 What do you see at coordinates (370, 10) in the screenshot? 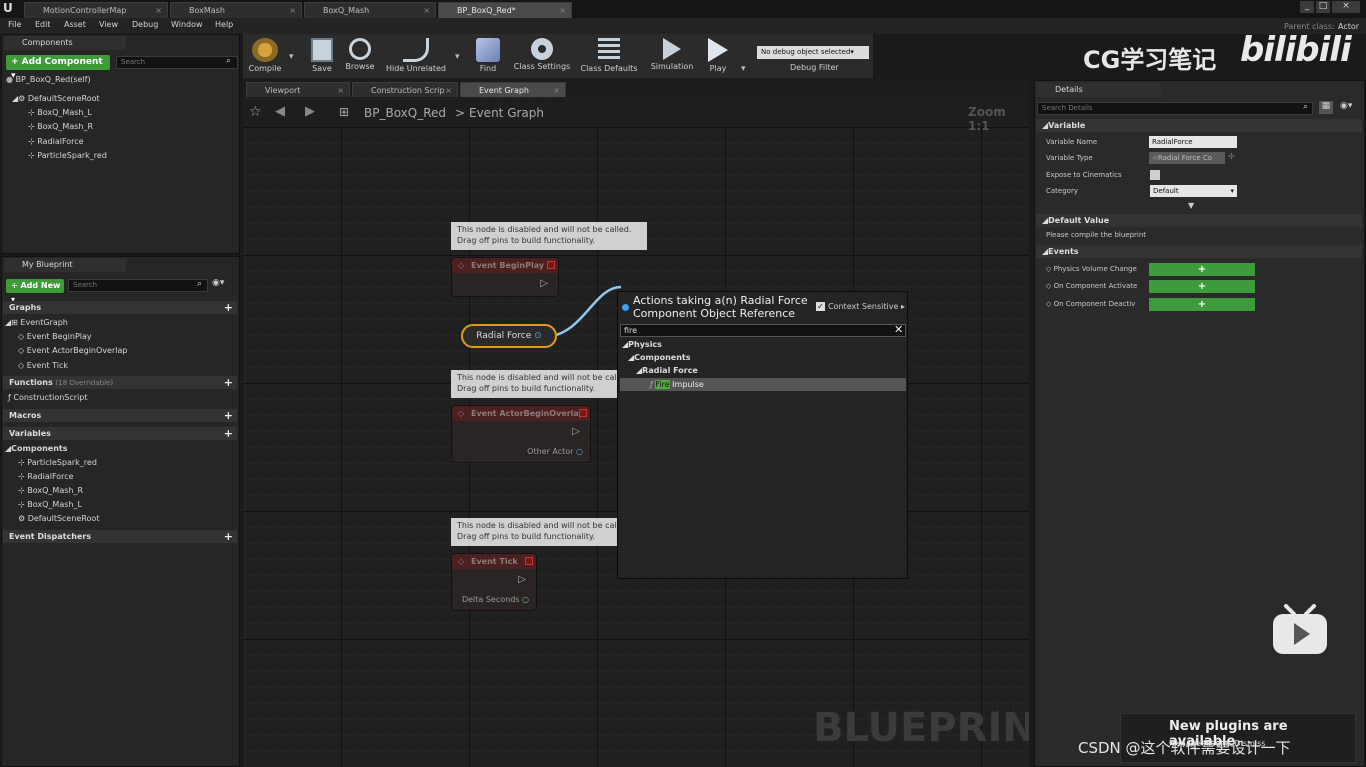
I see `tab-boxq-mash: BoxQ_Mash ×` at bounding box center [370, 10].